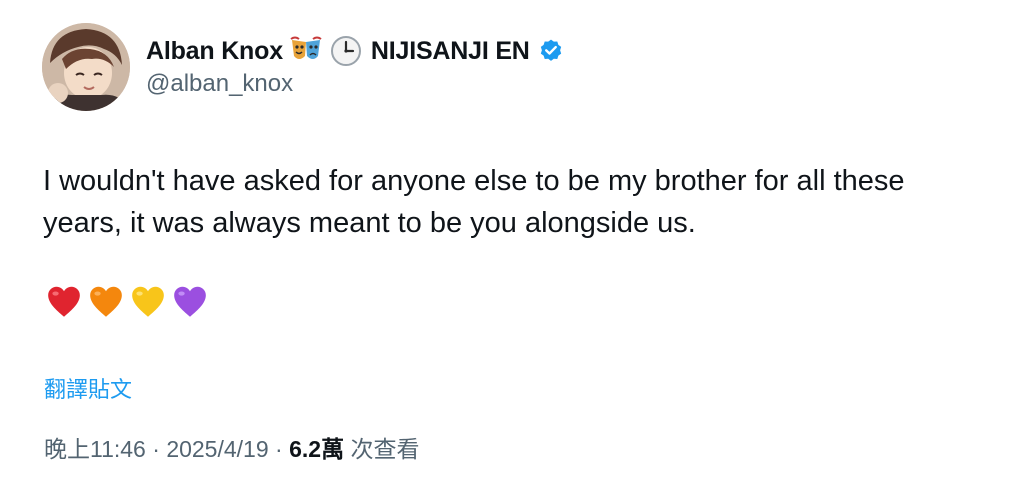 This screenshot has height=485, width=1024. I want to click on tweet-meta: 晚上11:46 · 2025/4/19 · 6.2萬 次查看, so click(231, 447).